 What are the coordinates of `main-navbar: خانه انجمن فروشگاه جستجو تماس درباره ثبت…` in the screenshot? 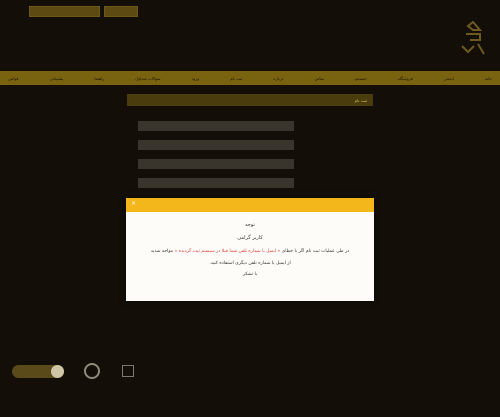 It's located at (250, 78).